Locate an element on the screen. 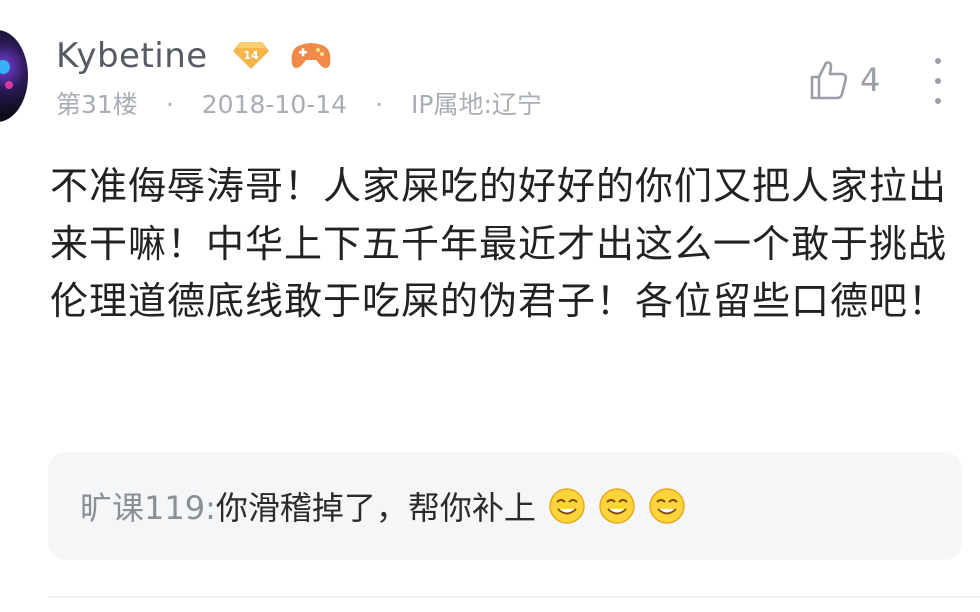 This screenshot has height=612, width=980. level-diamond-icon: 14 is located at coordinates (251, 55).